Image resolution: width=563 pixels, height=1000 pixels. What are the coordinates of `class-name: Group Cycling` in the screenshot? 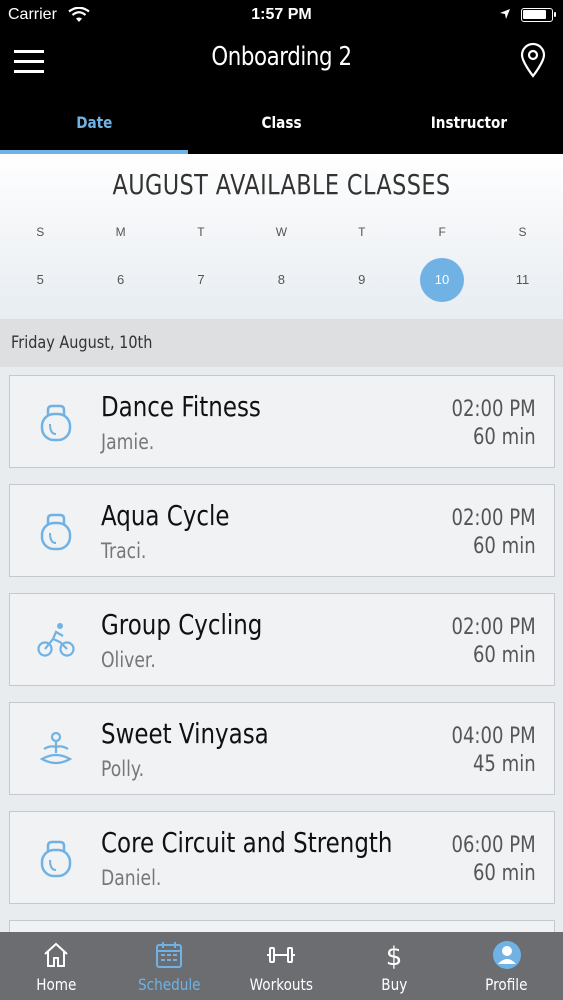 It's located at (182, 624).